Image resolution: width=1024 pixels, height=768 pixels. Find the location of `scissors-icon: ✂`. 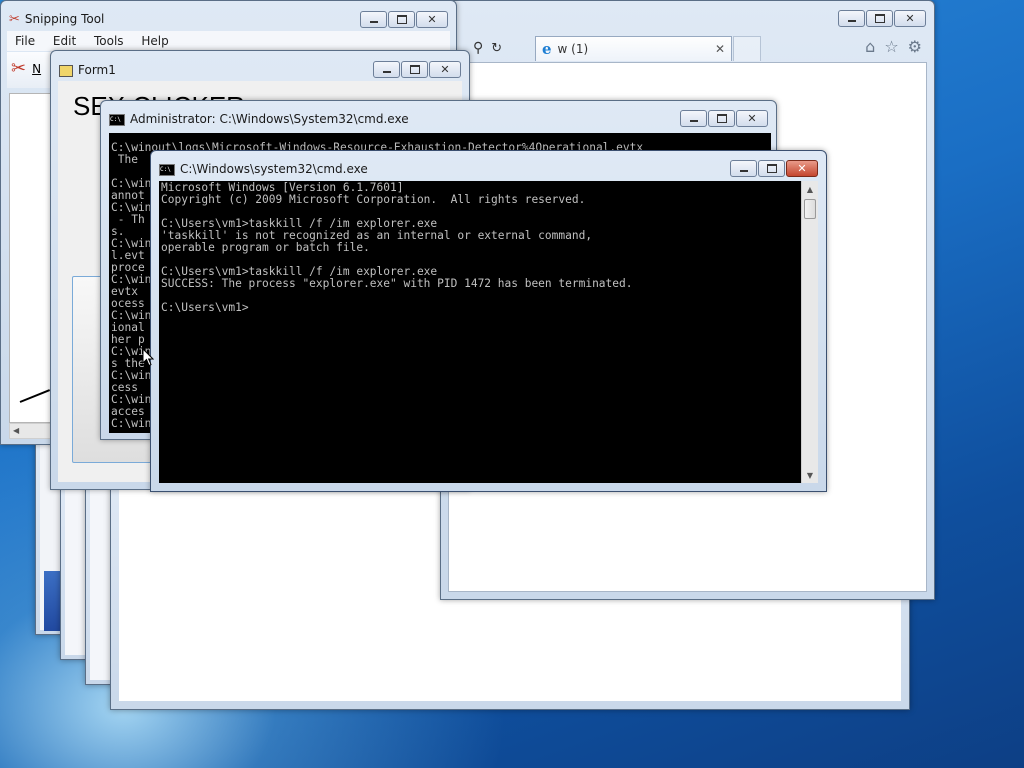

scissors-icon: ✂ is located at coordinates (14, 19).